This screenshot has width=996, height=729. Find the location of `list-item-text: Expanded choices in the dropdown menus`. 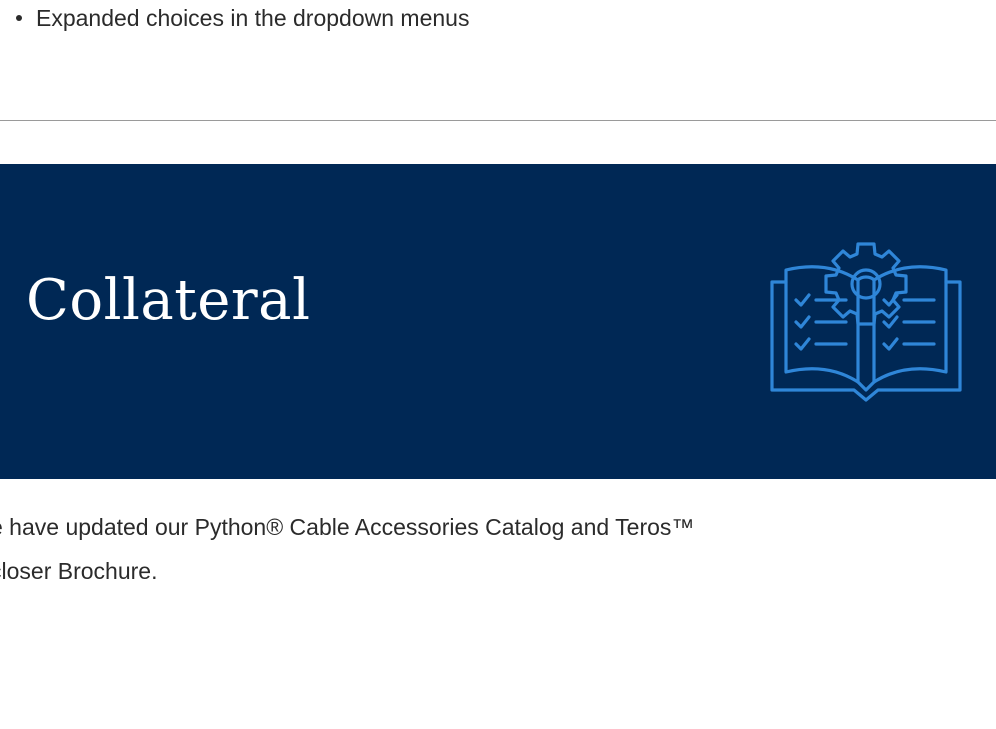

list-item-text: Expanded choices in the dropdown menus is located at coordinates (253, 18).